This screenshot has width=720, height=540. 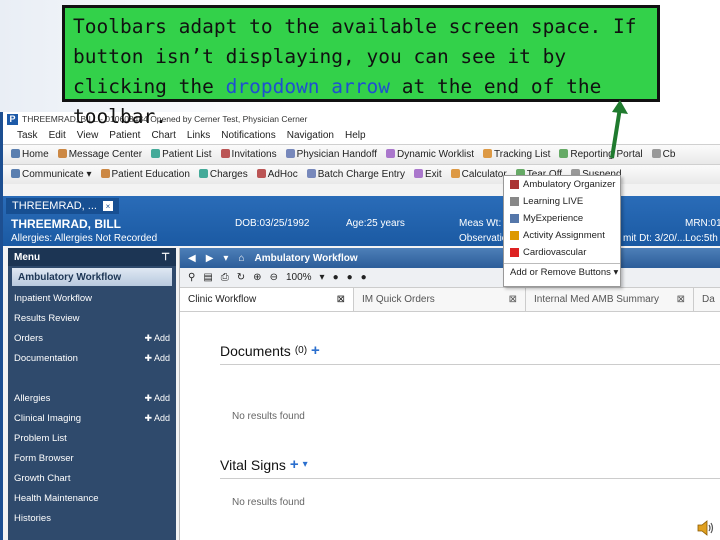 I want to click on patient-tab: THREEMRAD, ... ×, so click(x=62, y=206).